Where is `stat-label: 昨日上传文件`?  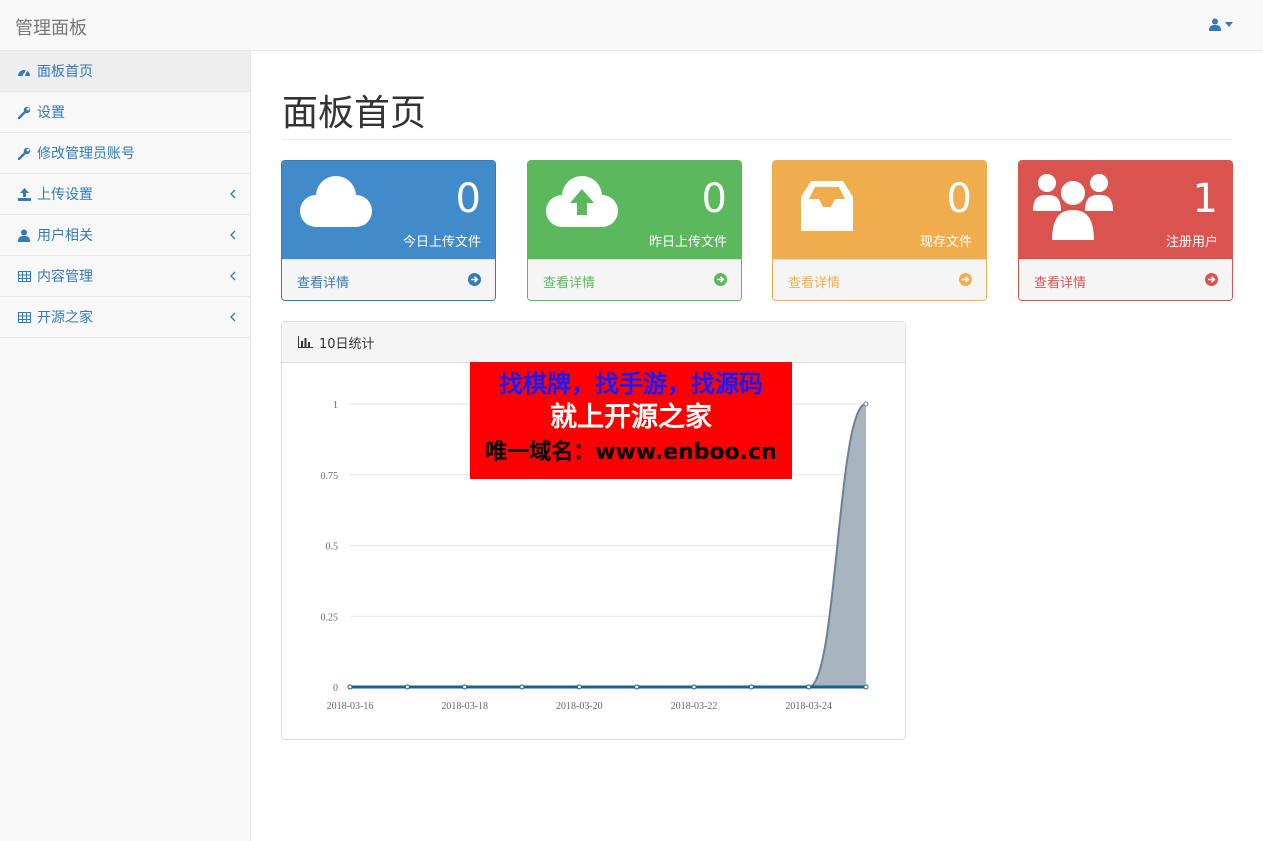 stat-label: 昨日上传文件 is located at coordinates (687, 242).